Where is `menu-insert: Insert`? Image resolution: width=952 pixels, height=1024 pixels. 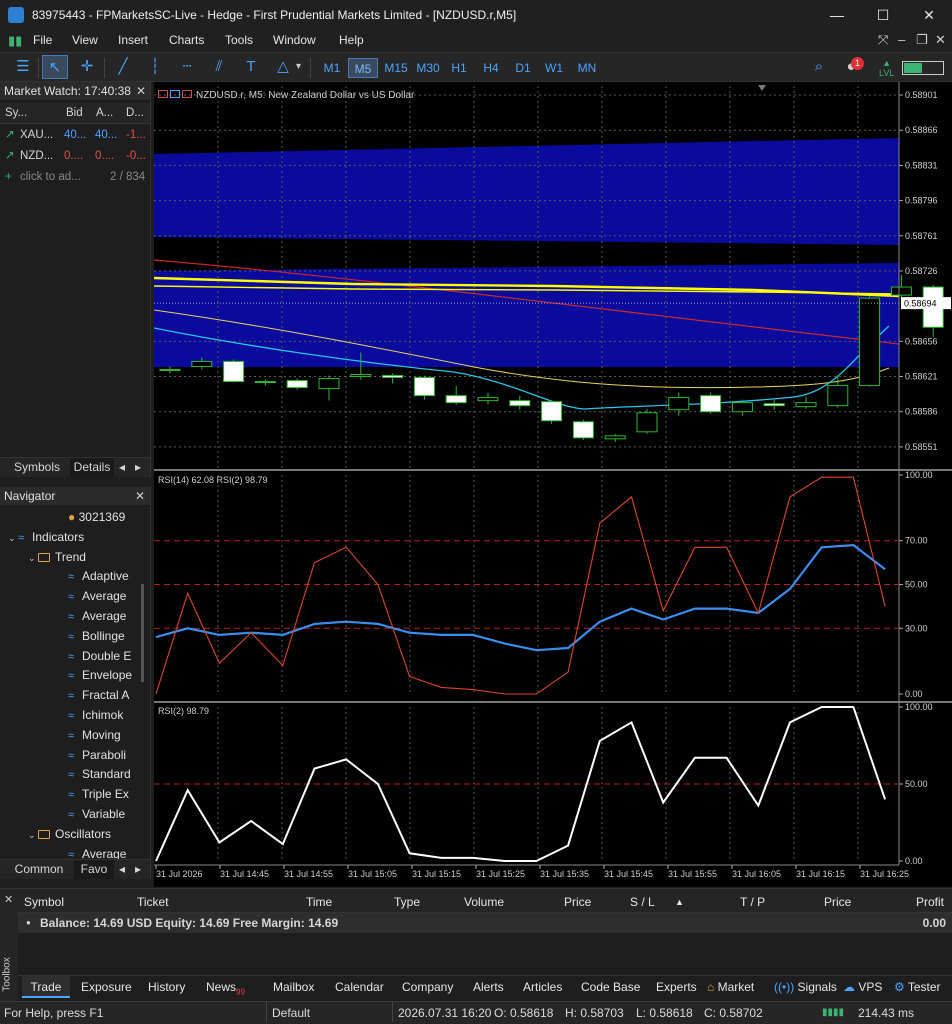
menu-insert: Insert is located at coordinates (133, 40).